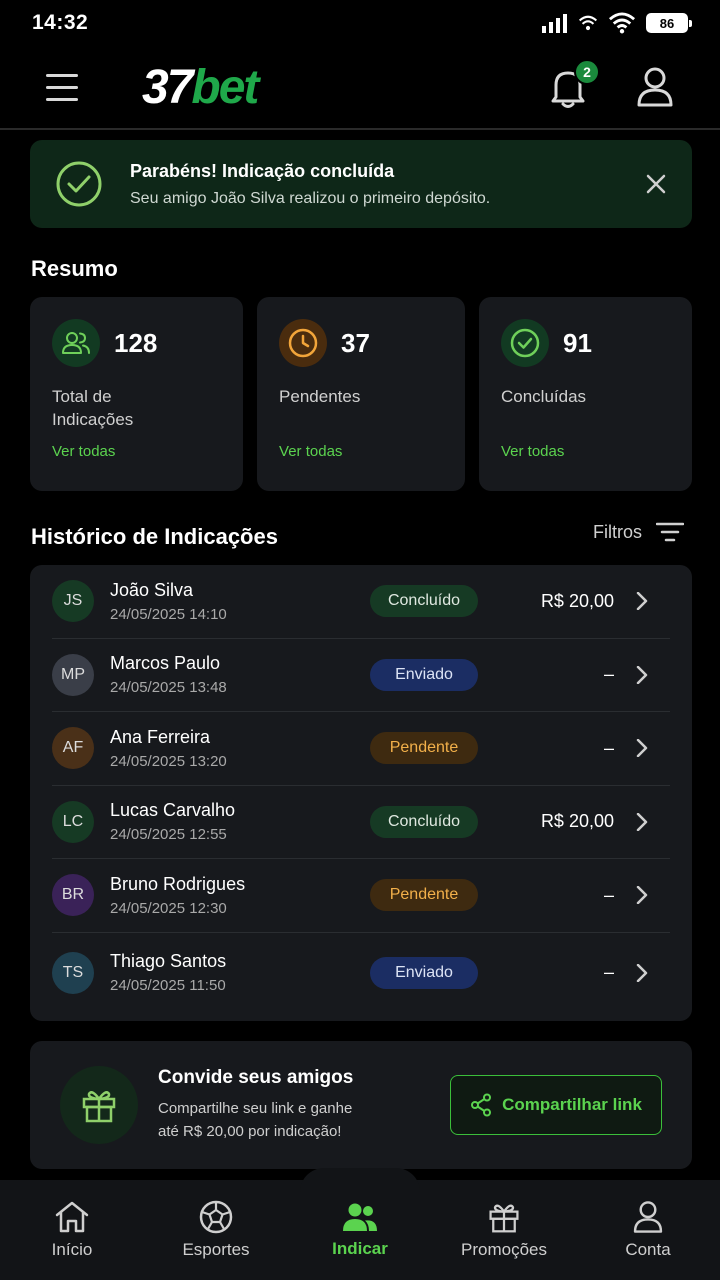 This screenshot has width=720, height=1280. What do you see at coordinates (424, 674) in the screenshot?
I see `status-badge: Enviado` at bounding box center [424, 674].